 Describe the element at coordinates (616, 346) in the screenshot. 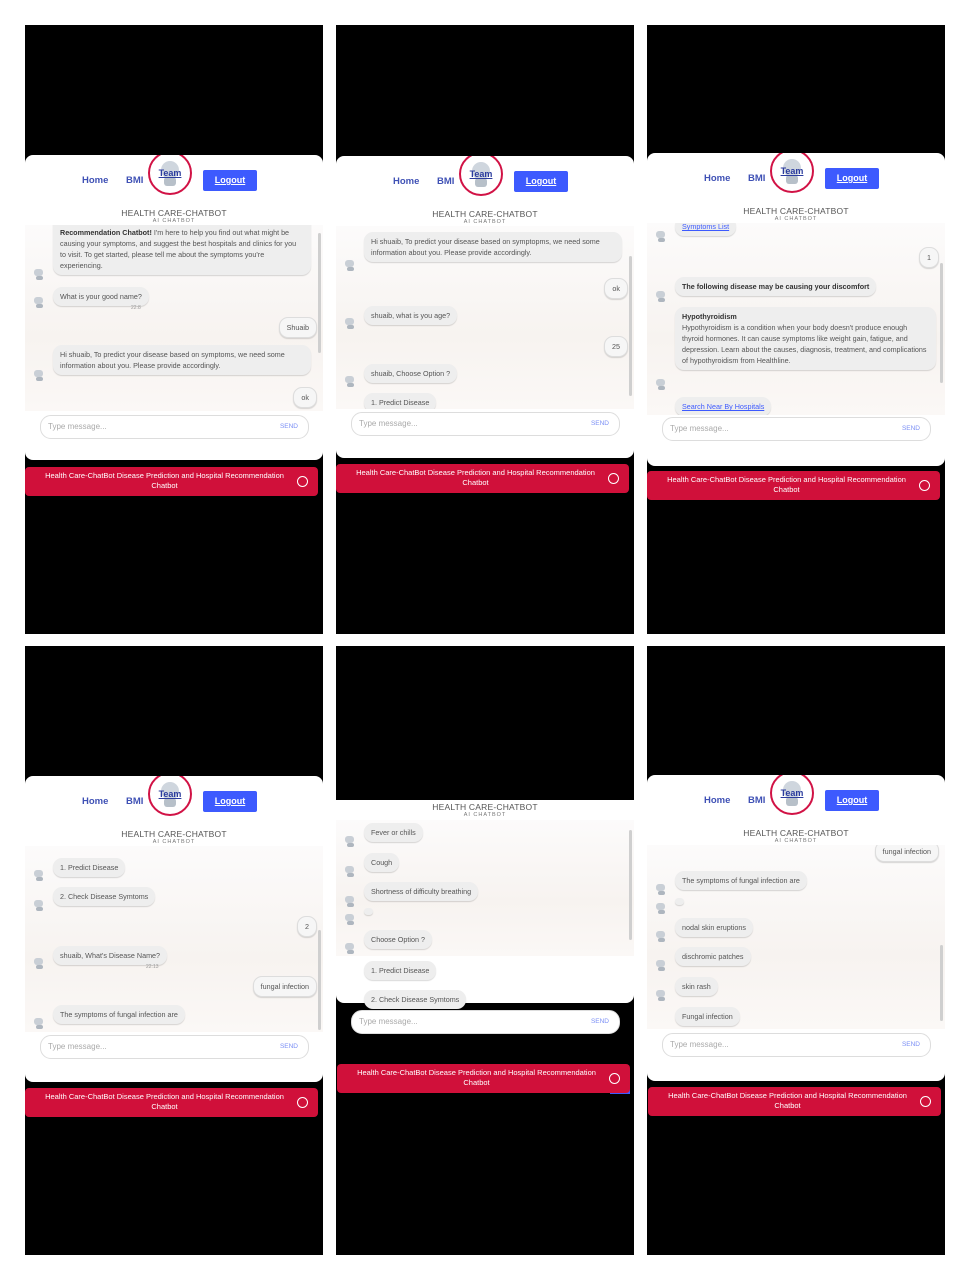

I see `user-message: 25` at that location.